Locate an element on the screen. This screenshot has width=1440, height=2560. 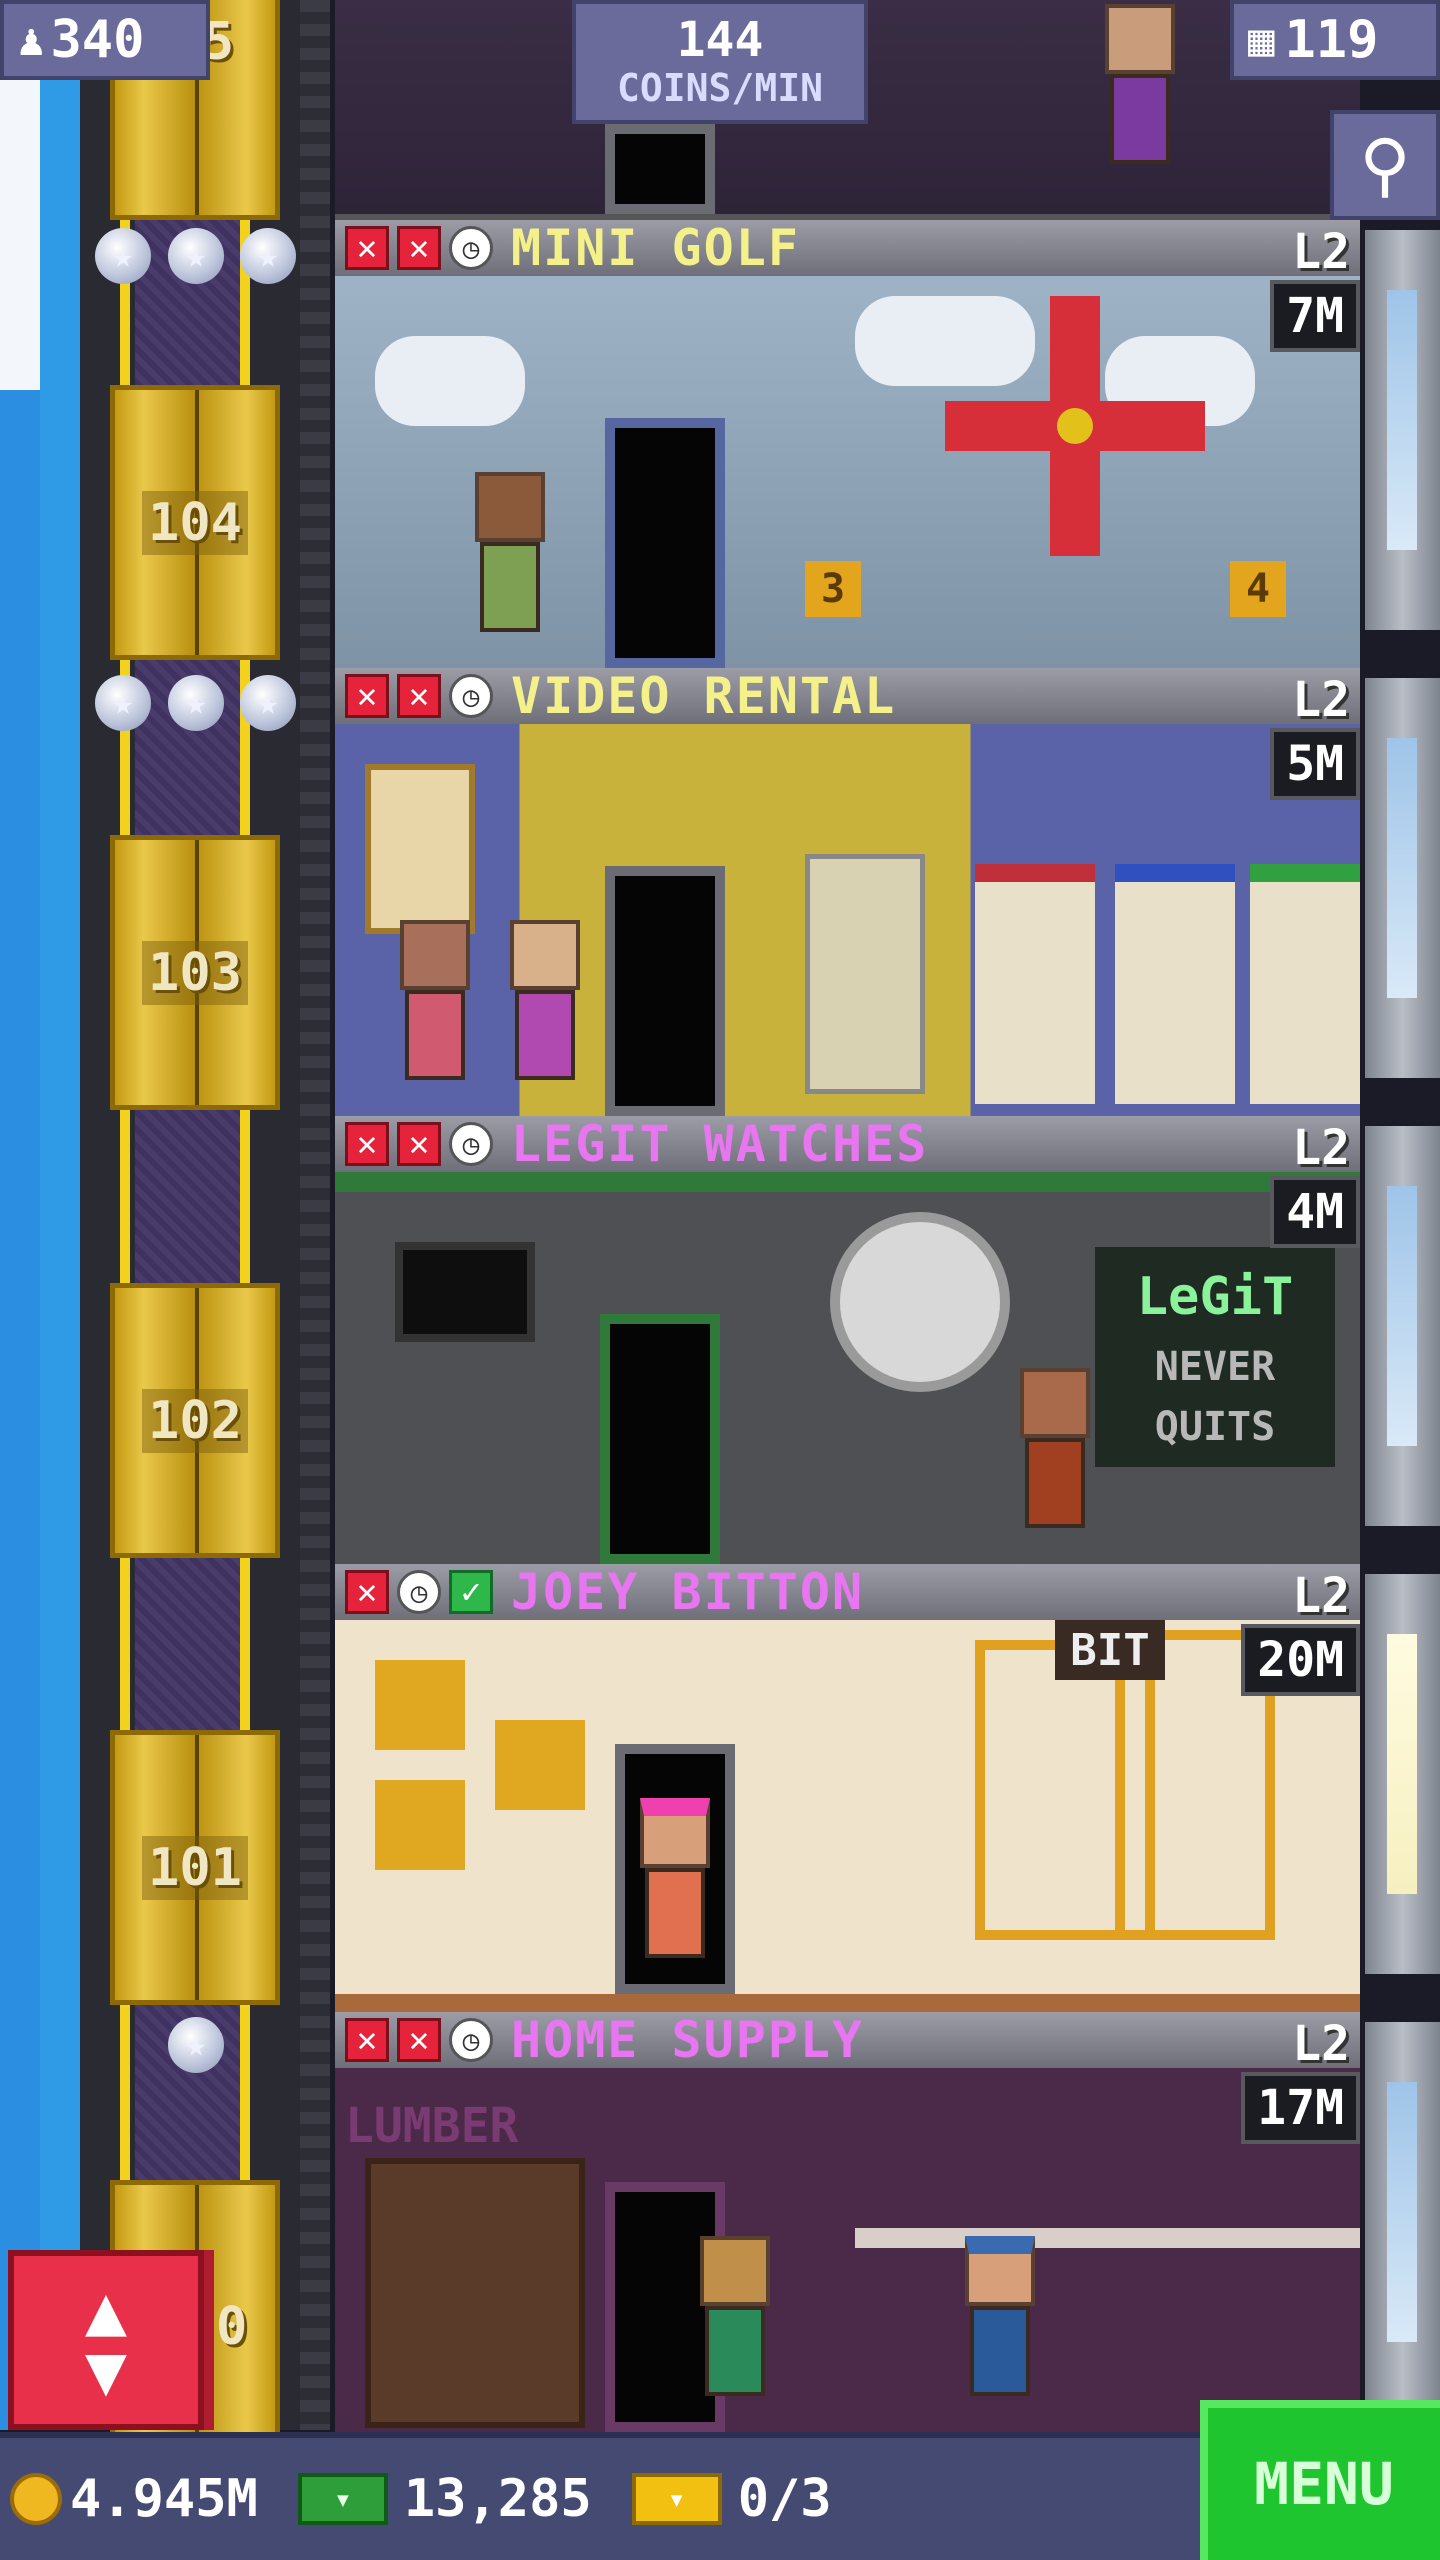
floor-header: ✕ ◷ ✓ JOEY BITTON L2 is located at coordinates (847, 1594).